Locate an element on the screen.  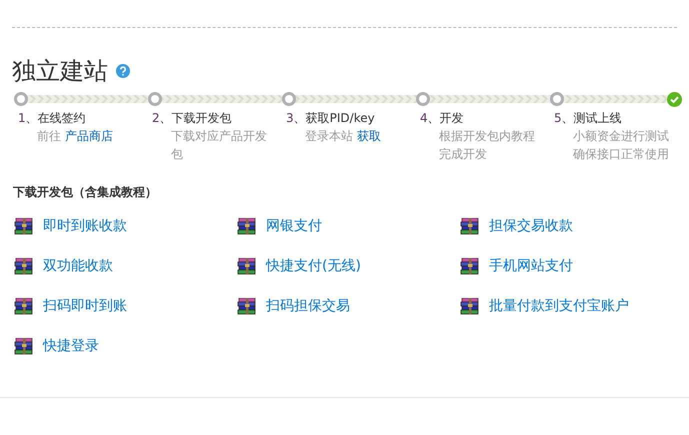
download-link: 快捷登录 is located at coordinates (71, 346).